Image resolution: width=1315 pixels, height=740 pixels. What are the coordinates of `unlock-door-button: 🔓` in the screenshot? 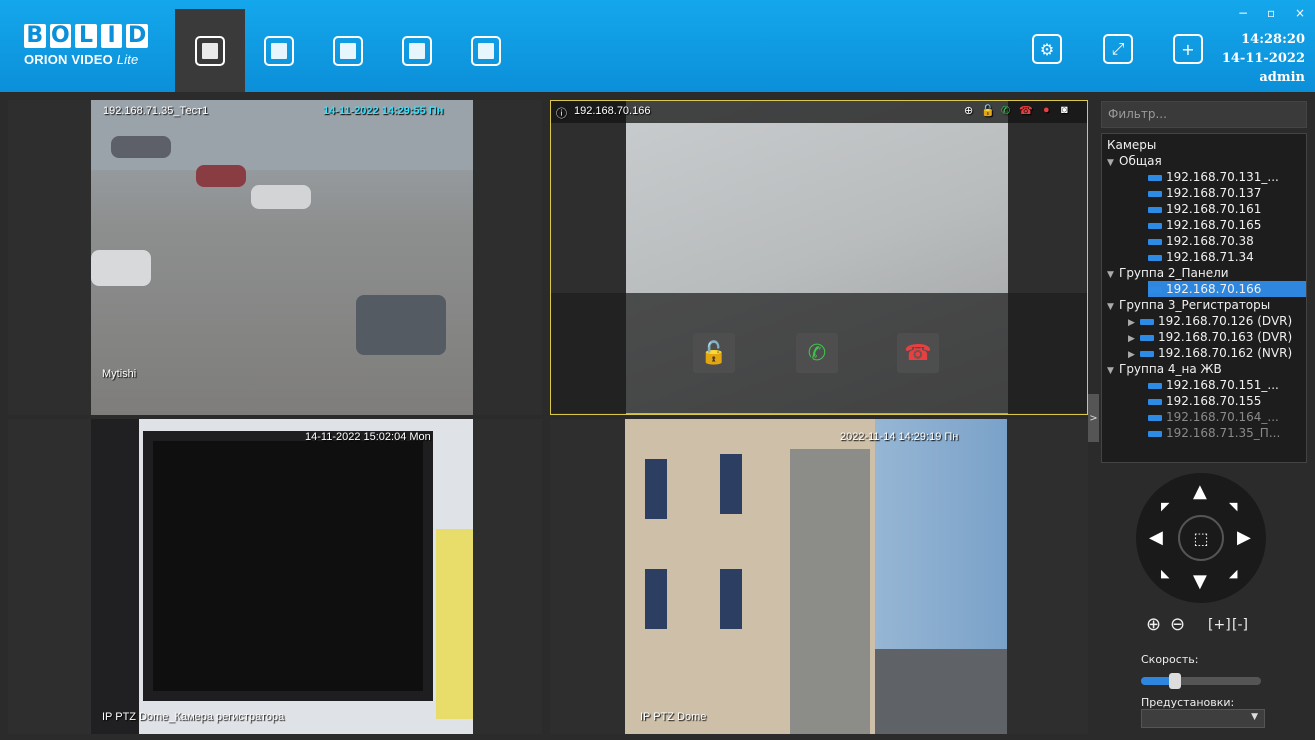 It's located at (714, 353).